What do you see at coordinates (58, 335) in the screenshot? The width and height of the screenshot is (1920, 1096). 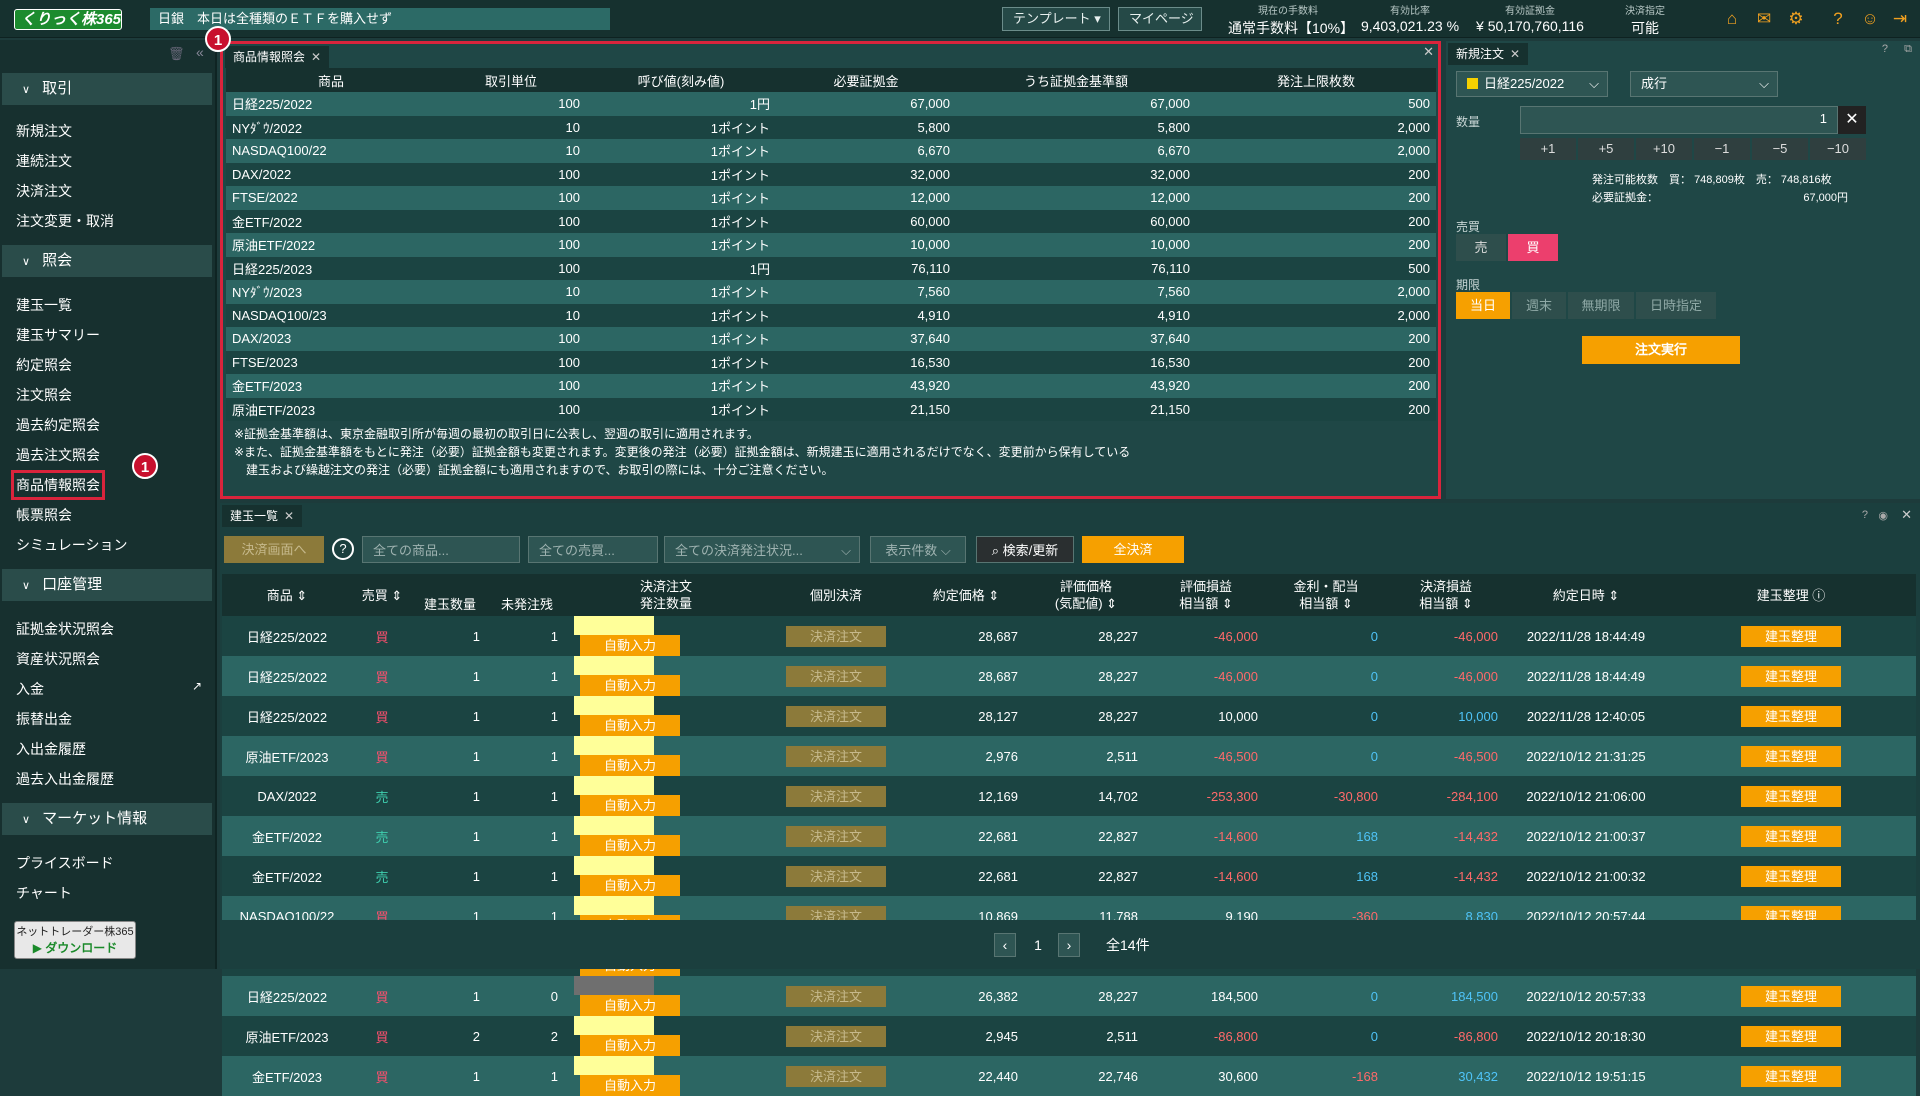 I see `sidebar-item-position-summary: 建玉サマリー` at bounding box center [58, 335].